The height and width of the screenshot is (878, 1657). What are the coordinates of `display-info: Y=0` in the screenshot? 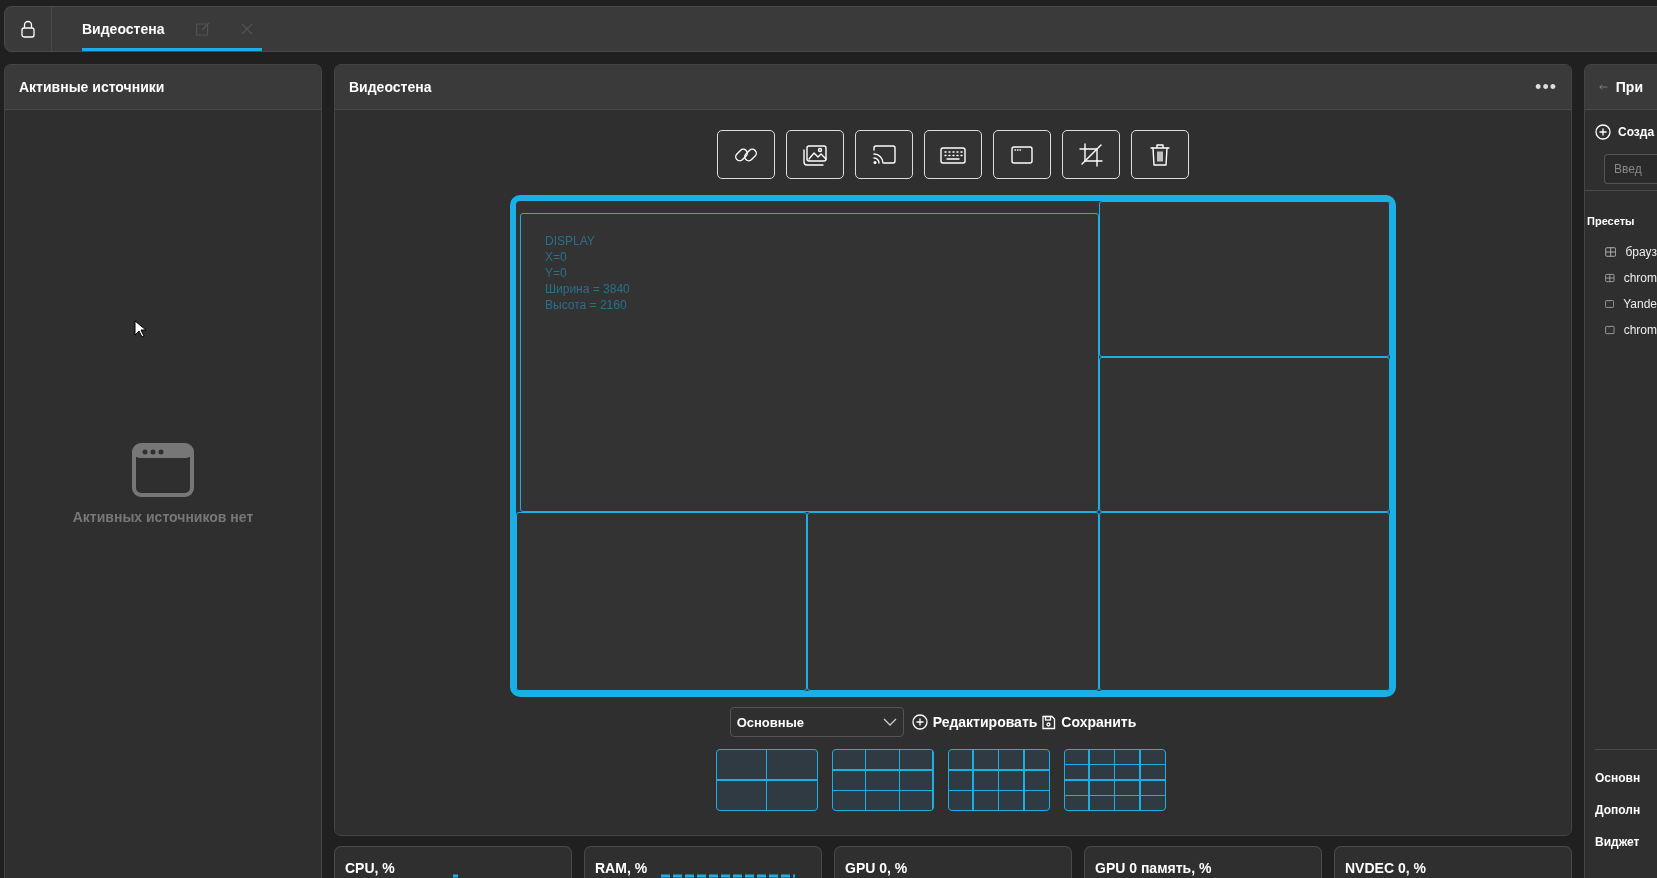 It's located at (556, 273).